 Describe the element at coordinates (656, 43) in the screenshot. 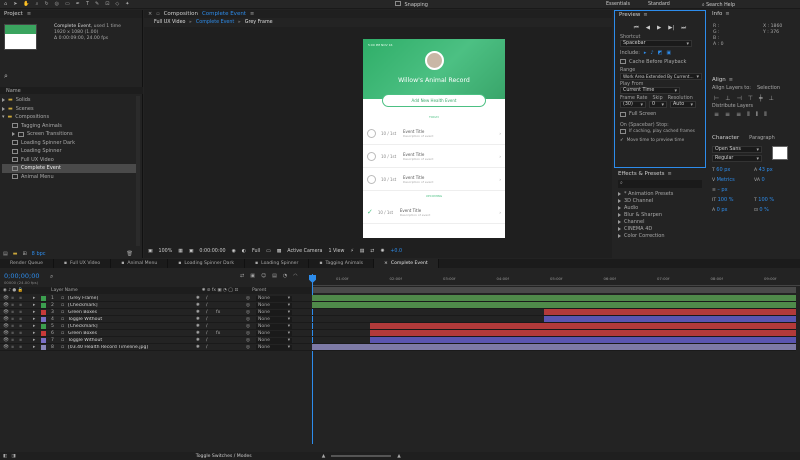

I see `shortcut-dropdown: Spacebar` at that location.